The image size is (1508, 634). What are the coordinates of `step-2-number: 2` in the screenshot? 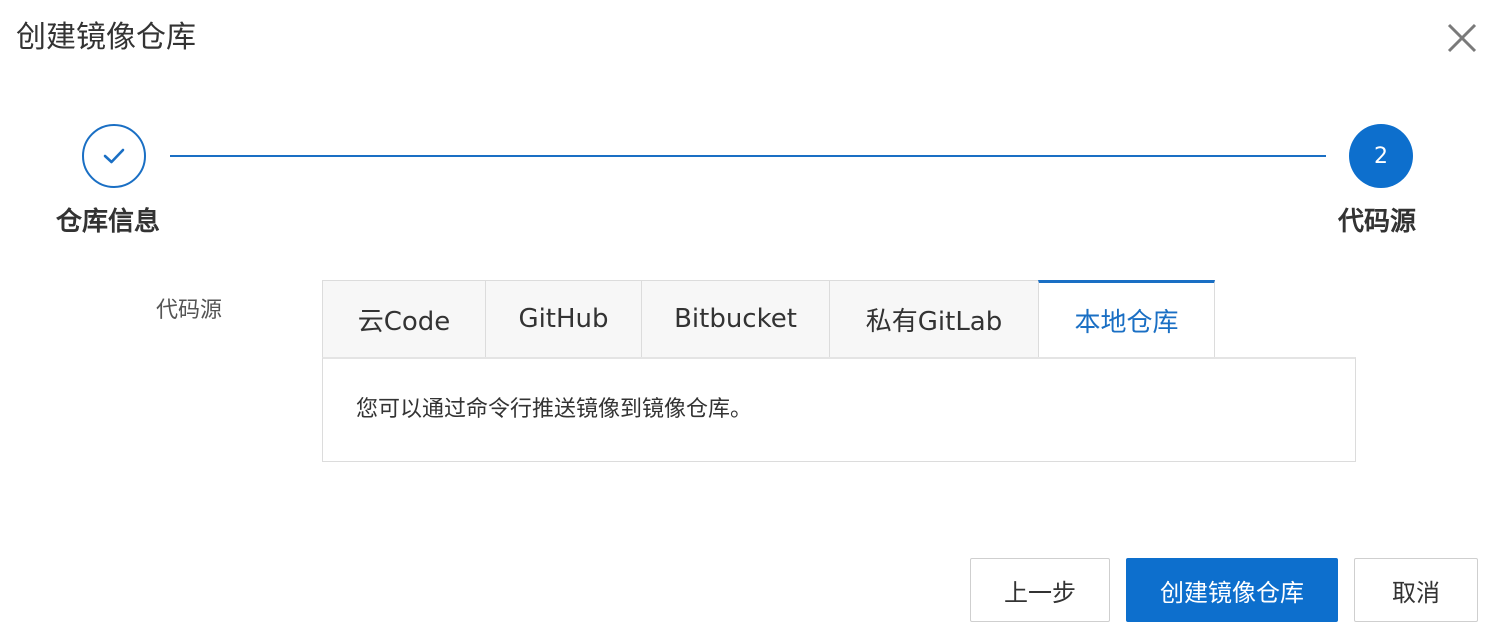 It's located at (1381, 156).